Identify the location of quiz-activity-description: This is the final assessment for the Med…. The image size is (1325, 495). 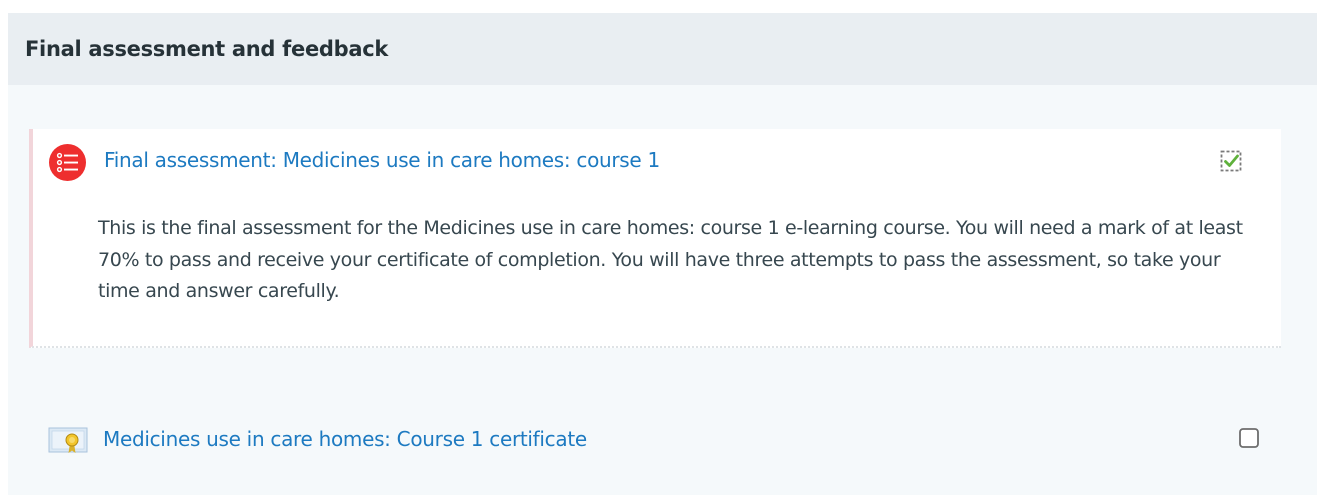
(670, 259).